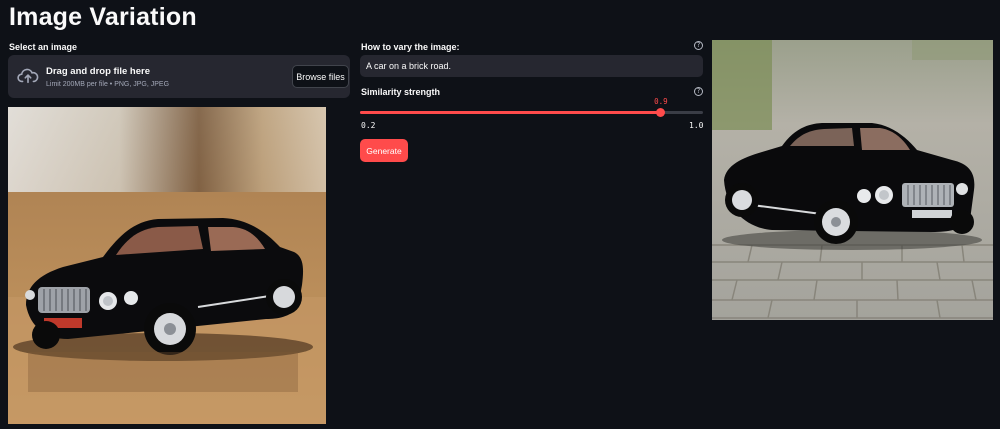 This screenshot has width=1000, height=429. What do you see at coordinates (43, 47) in the screenshot?
I see `uploader-label: Select an image` at bounding box center [43, 47].